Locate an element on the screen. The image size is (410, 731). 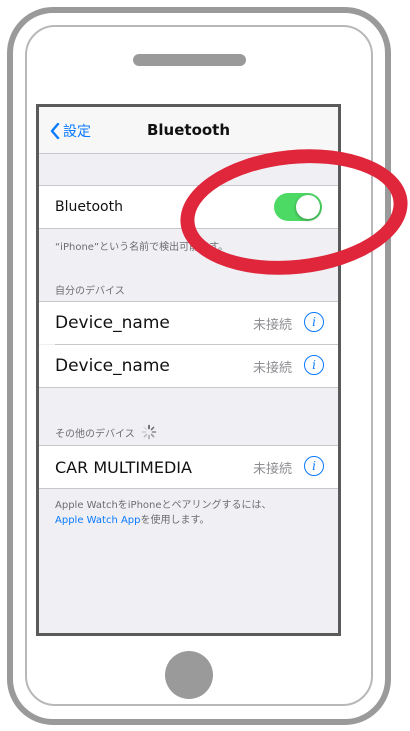
navigation-bar: 設定 Bluetooth is located at coordinates (188, 130).